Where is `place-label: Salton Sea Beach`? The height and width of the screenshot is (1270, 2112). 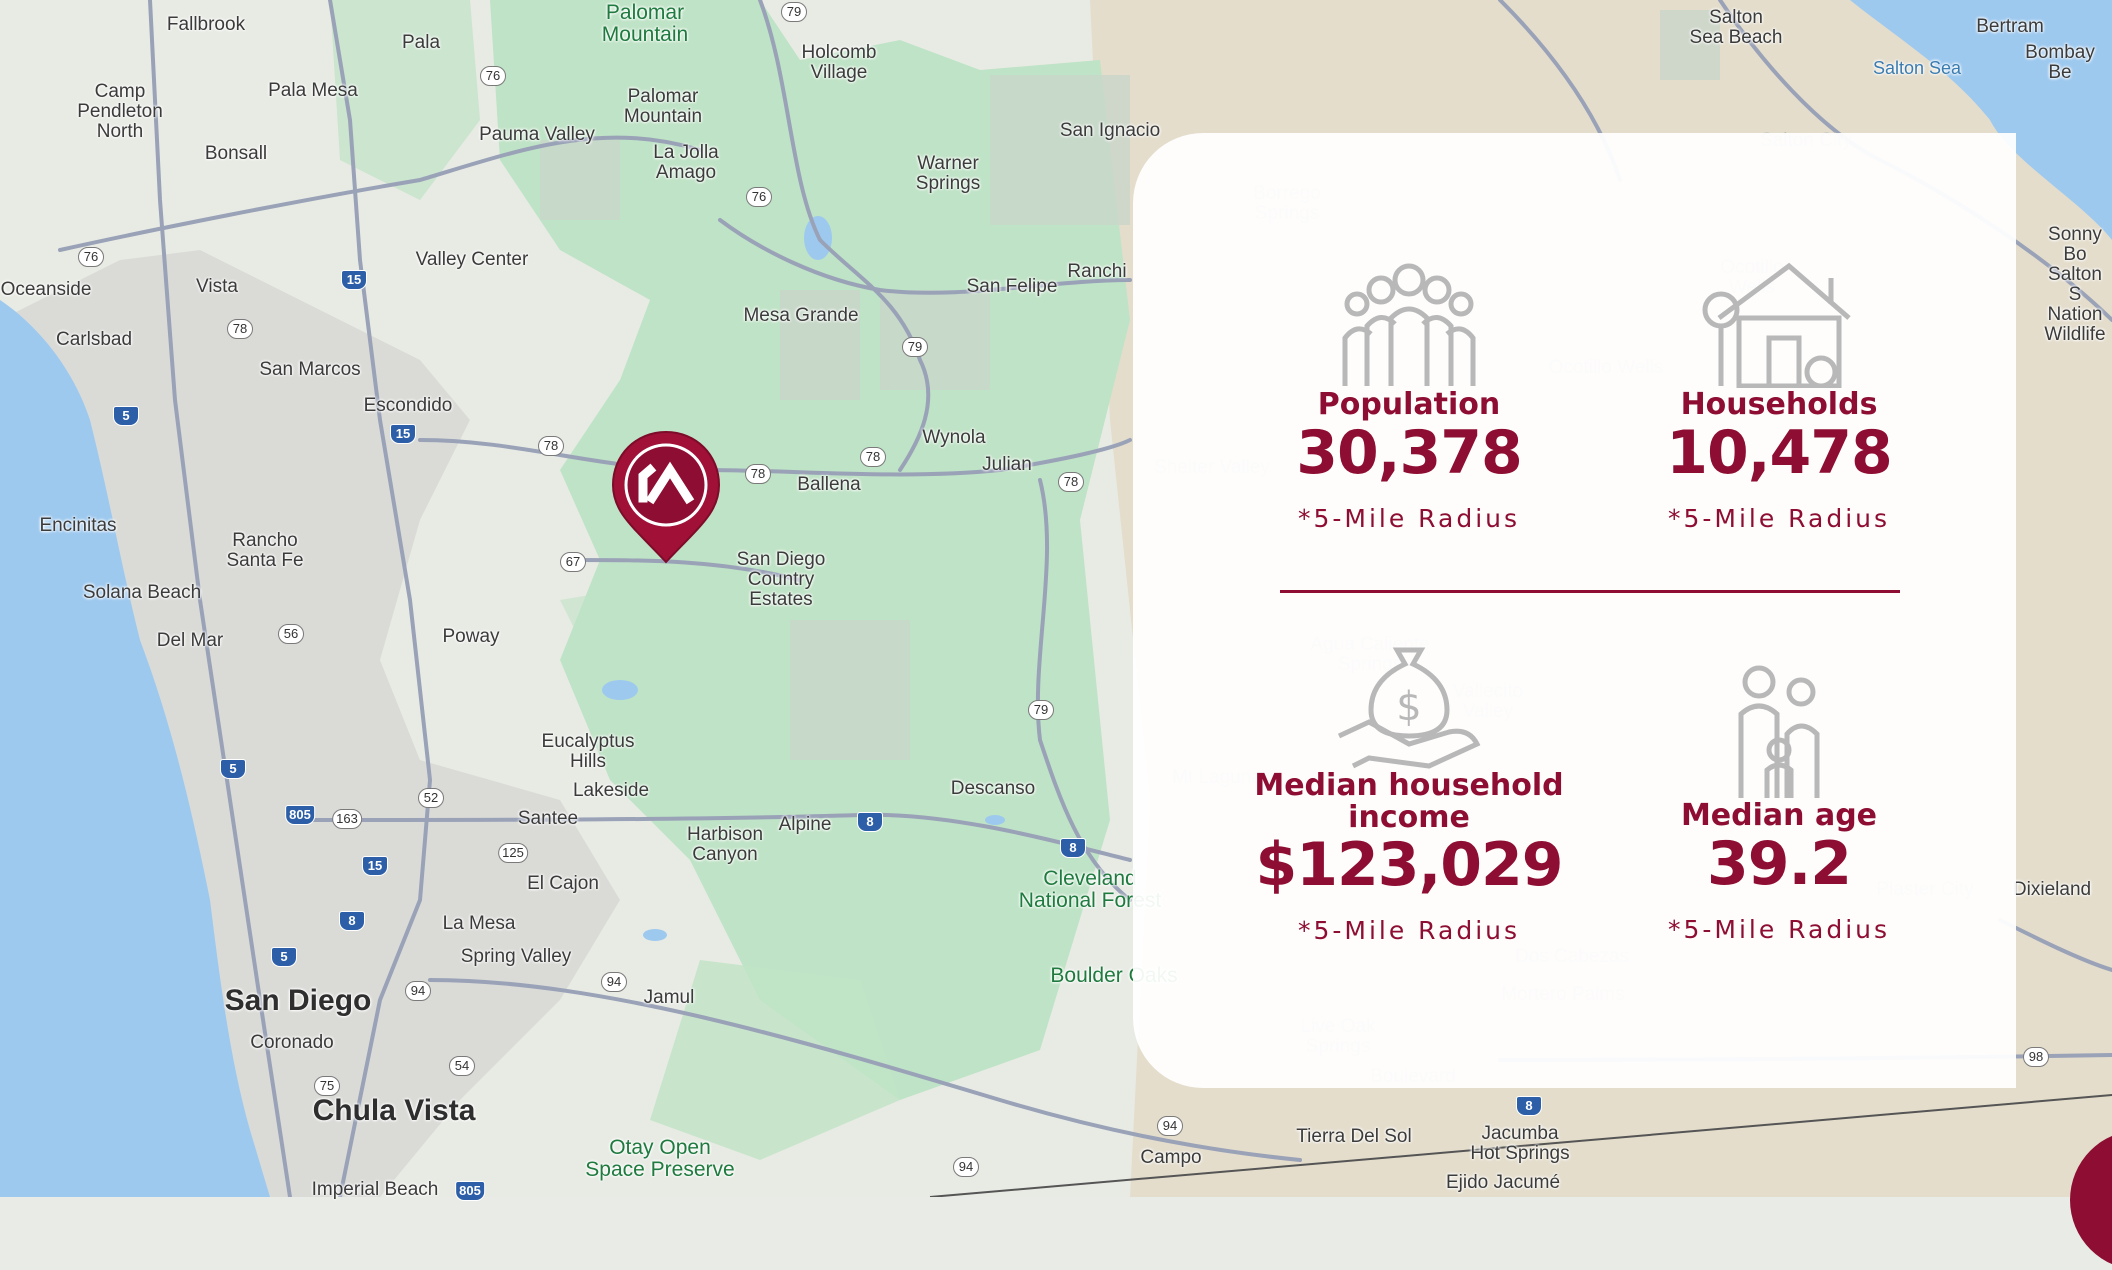
place-label: Salton Sea Beach is located at coordinates (1736, 27).